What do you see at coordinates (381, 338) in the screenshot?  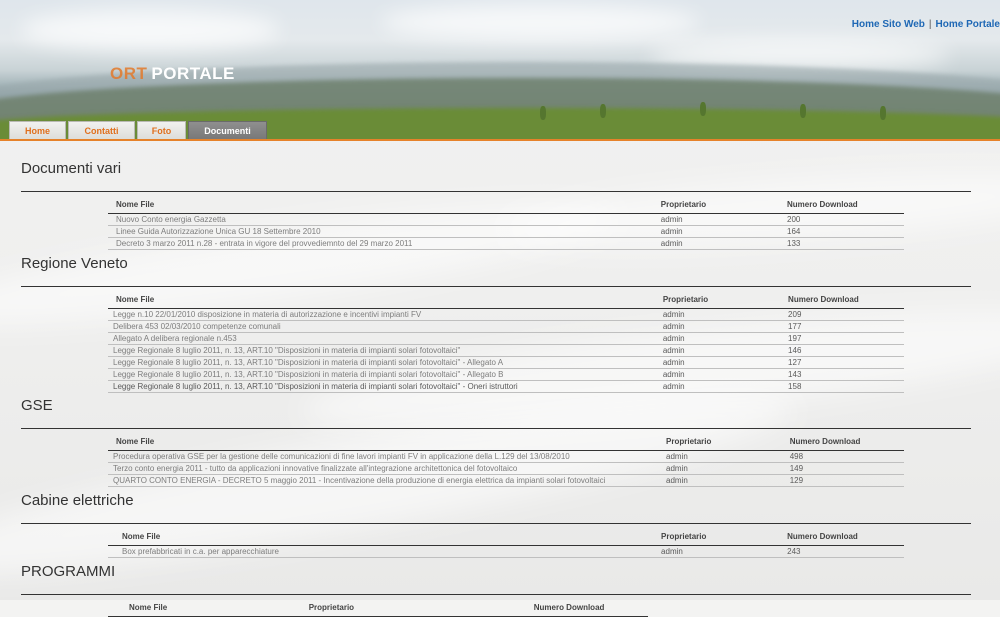 I see `file-name-link: Allegato A delibera regionale n.453` at bounding box center [381, 338].